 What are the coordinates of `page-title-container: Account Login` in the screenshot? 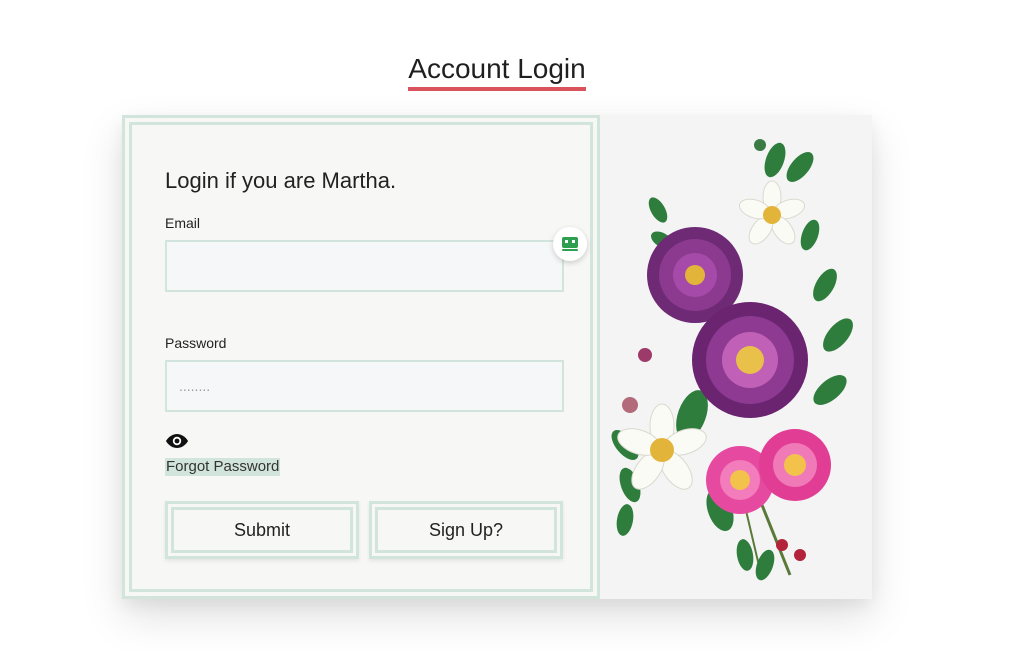 It's located at (497, 71).